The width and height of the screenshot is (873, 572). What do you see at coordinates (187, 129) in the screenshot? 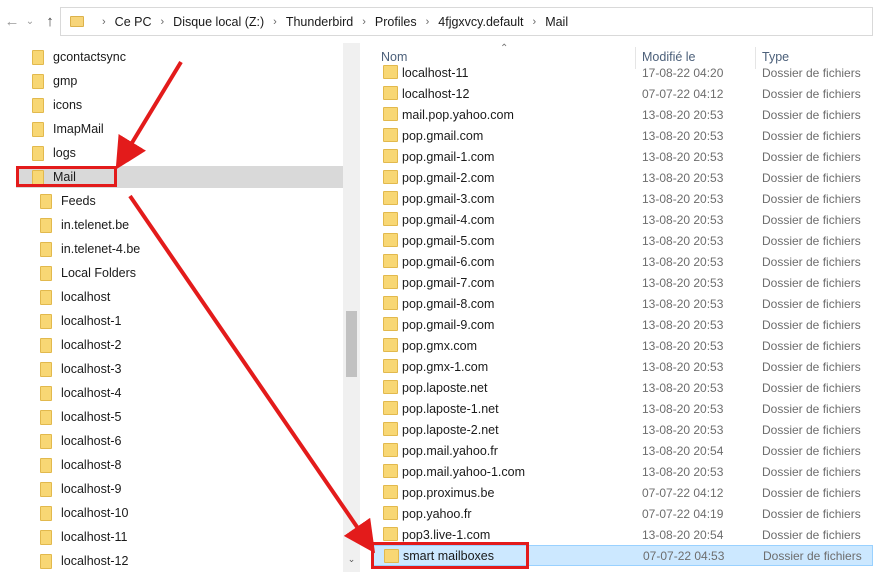
I see `nav-item: ImapMail` at bounding box center [187, 129].